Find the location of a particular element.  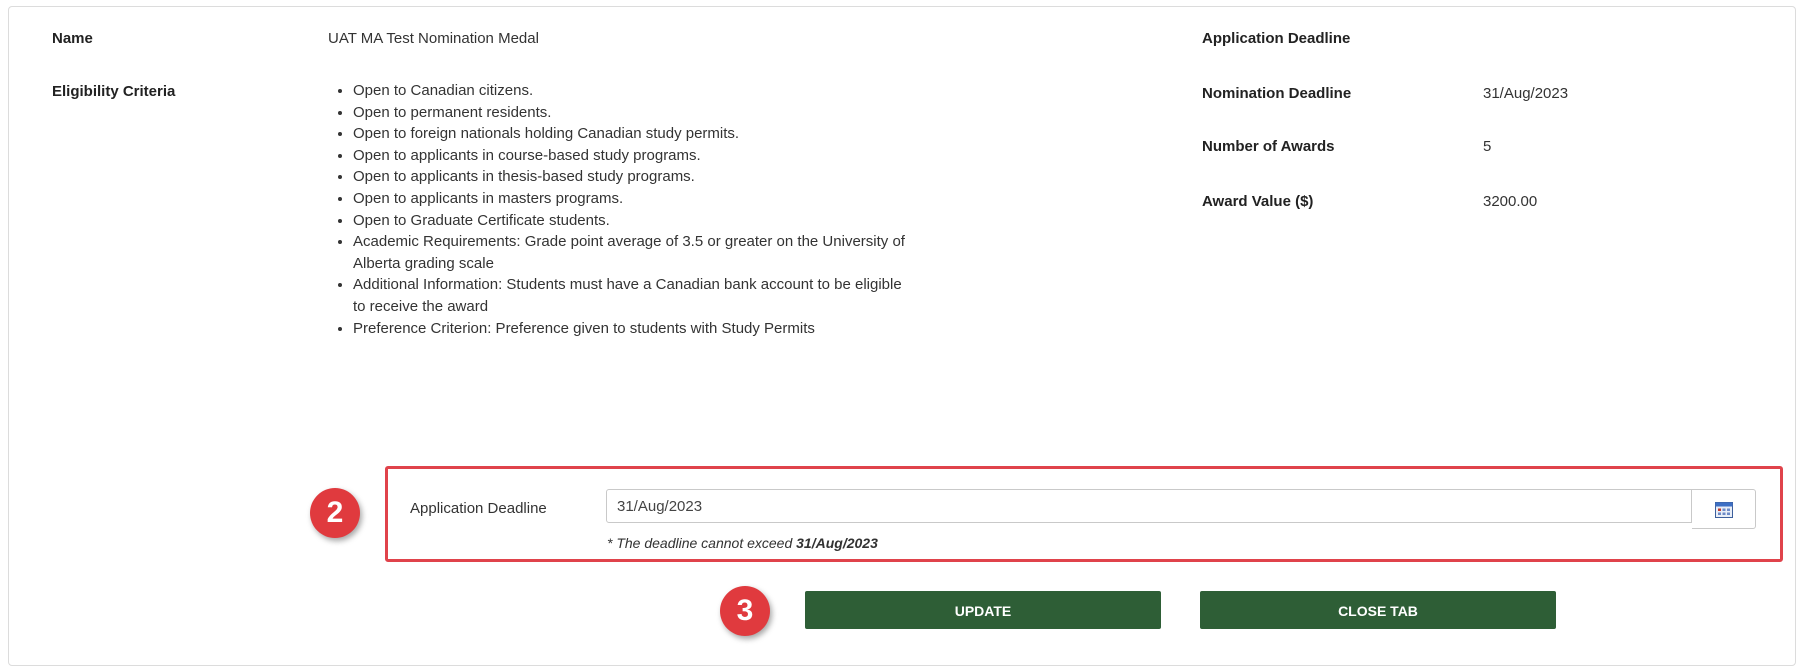

criteria-item: Open to Canadian citizens. is located at coordinates (633, 91).